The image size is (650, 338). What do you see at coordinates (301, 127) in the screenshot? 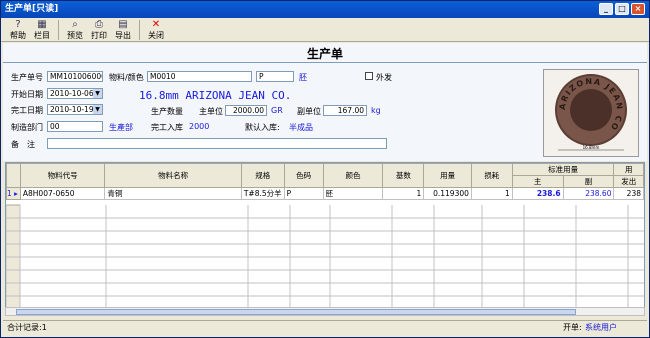
I see `default-wh: 半成品` at bounding box center [301, 127].